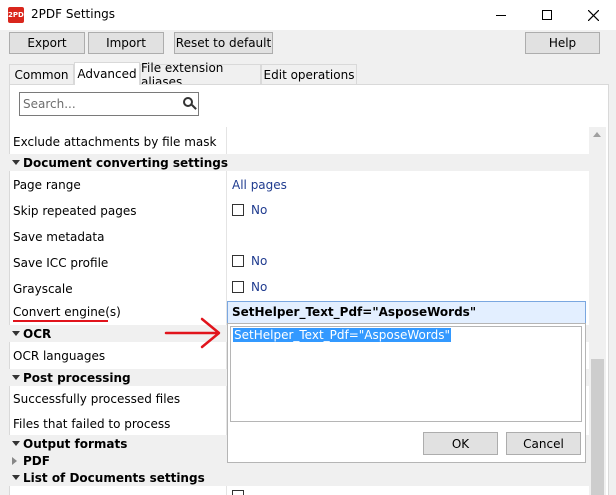  I want to click on scrollbar-thumb, so click(597, 427).